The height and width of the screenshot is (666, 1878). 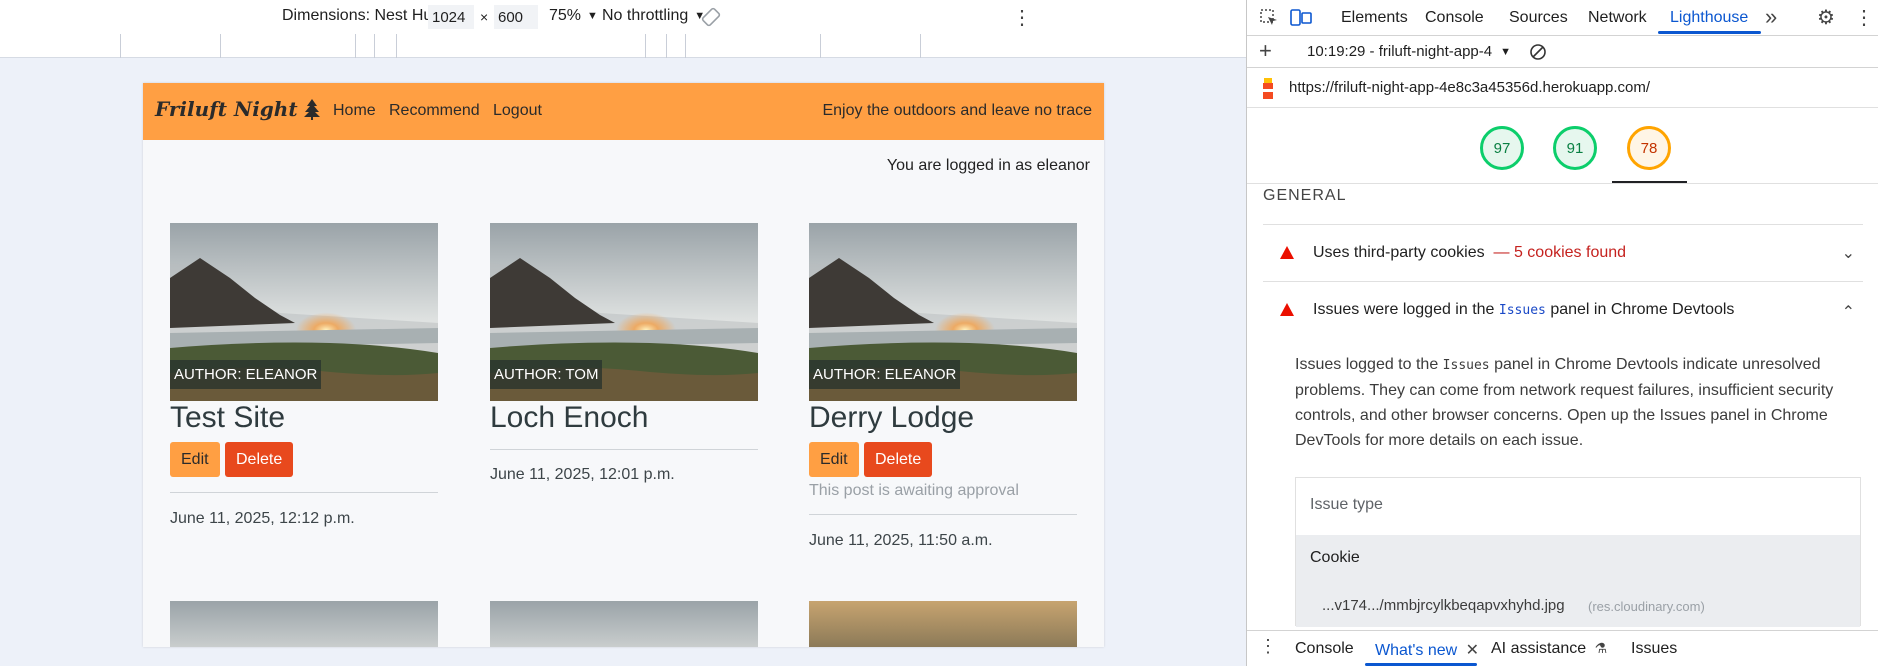 What do you see at coordinates (1562, 52) in the screenshot?
I see `lighthouse-toolbar: + 10:19:29 - friluft-night-app-4 ▼` at bounding box center [1562, 52].